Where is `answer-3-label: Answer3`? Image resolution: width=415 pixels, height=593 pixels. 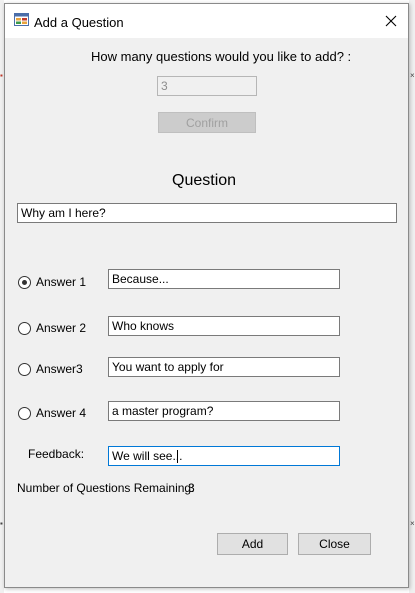
answer-3-label: Answer3 is located at coordinates (59, 369).